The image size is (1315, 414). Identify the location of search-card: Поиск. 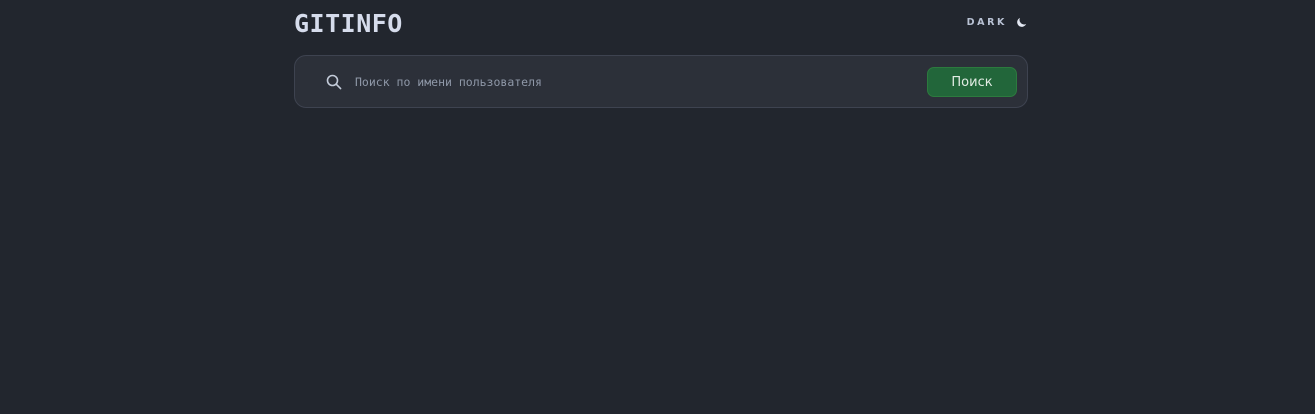
(661, 81).